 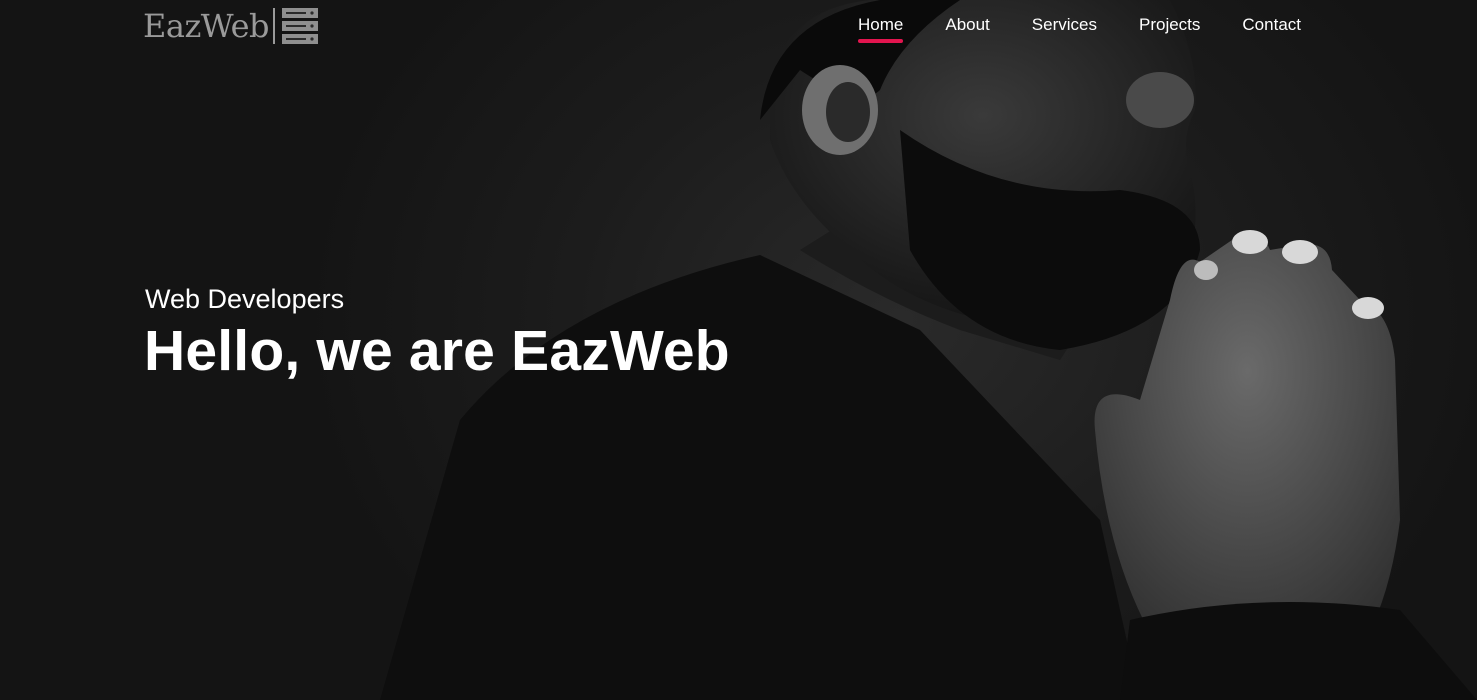 I want to click on nav-contact: Contact, so click(x=1271, y=28).